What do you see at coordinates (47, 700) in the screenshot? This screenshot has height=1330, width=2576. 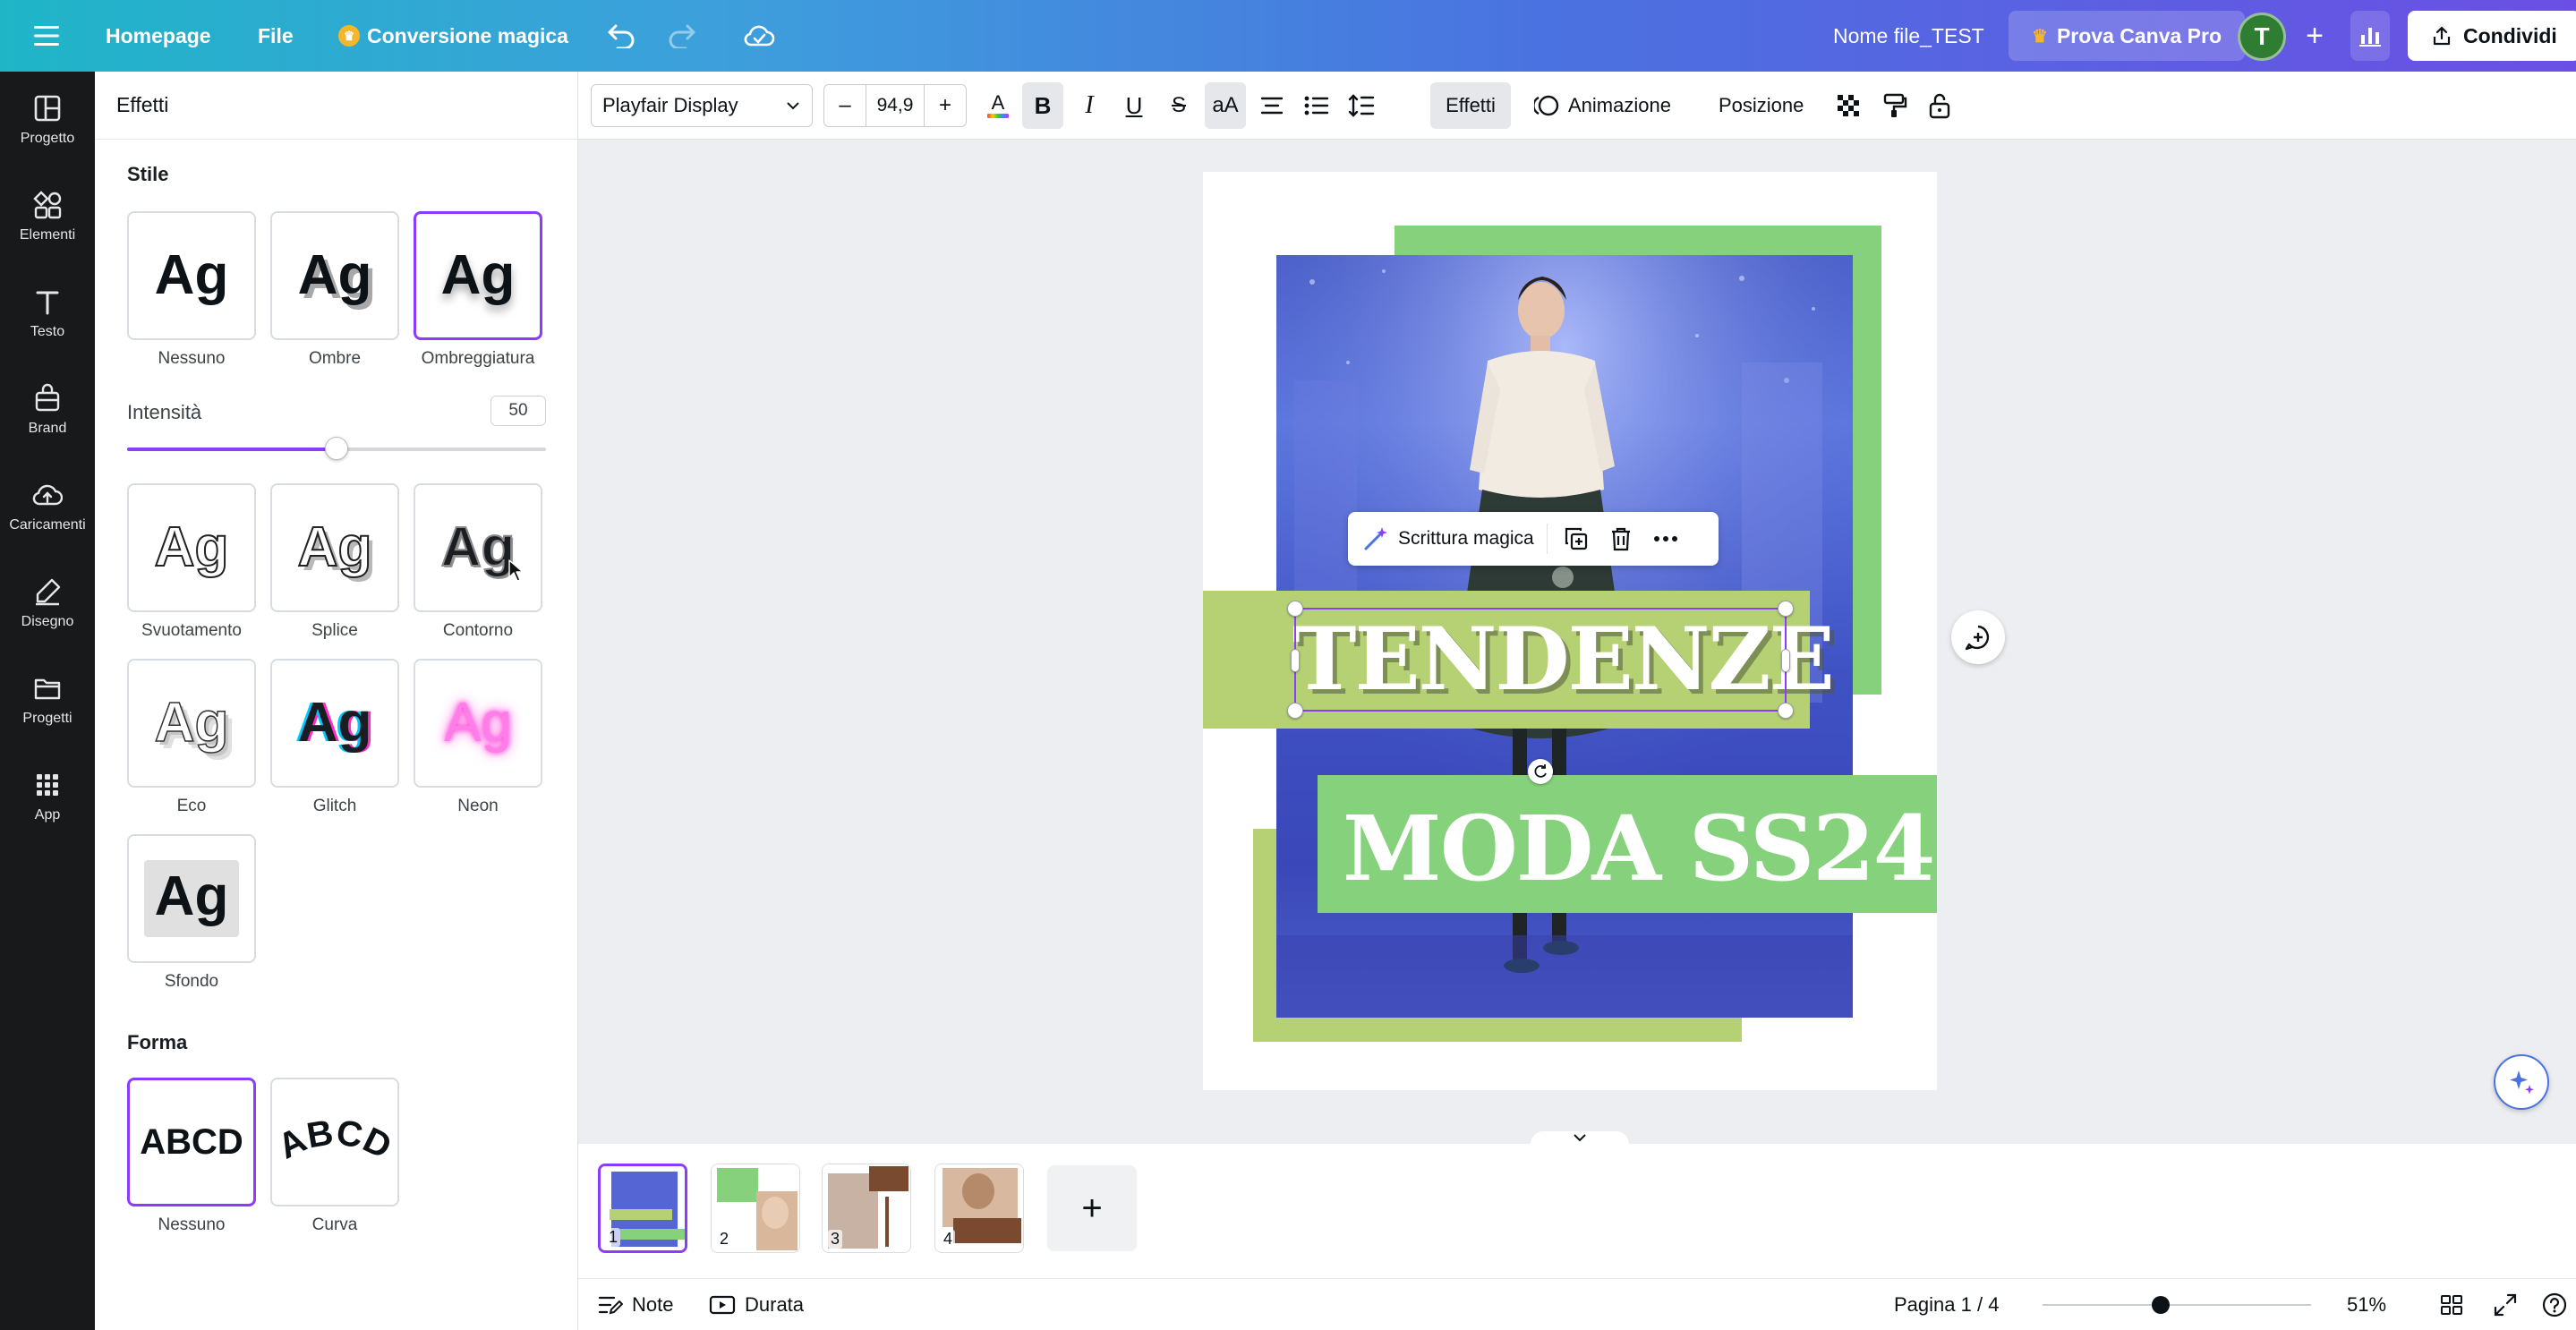 I see `rail-item-progetti: Progetti` at bounding box center [47, 700].